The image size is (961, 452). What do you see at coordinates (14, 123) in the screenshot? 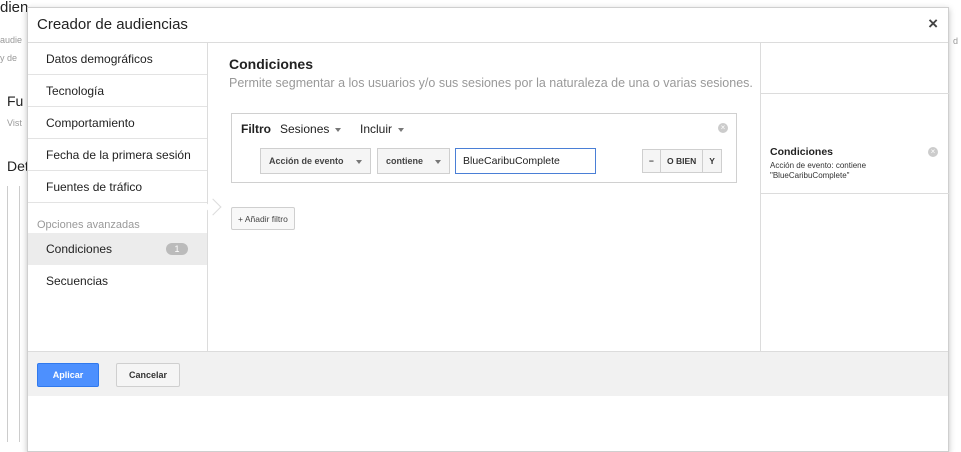
I see `background-text: Vist` at bounding box center [14, 123].